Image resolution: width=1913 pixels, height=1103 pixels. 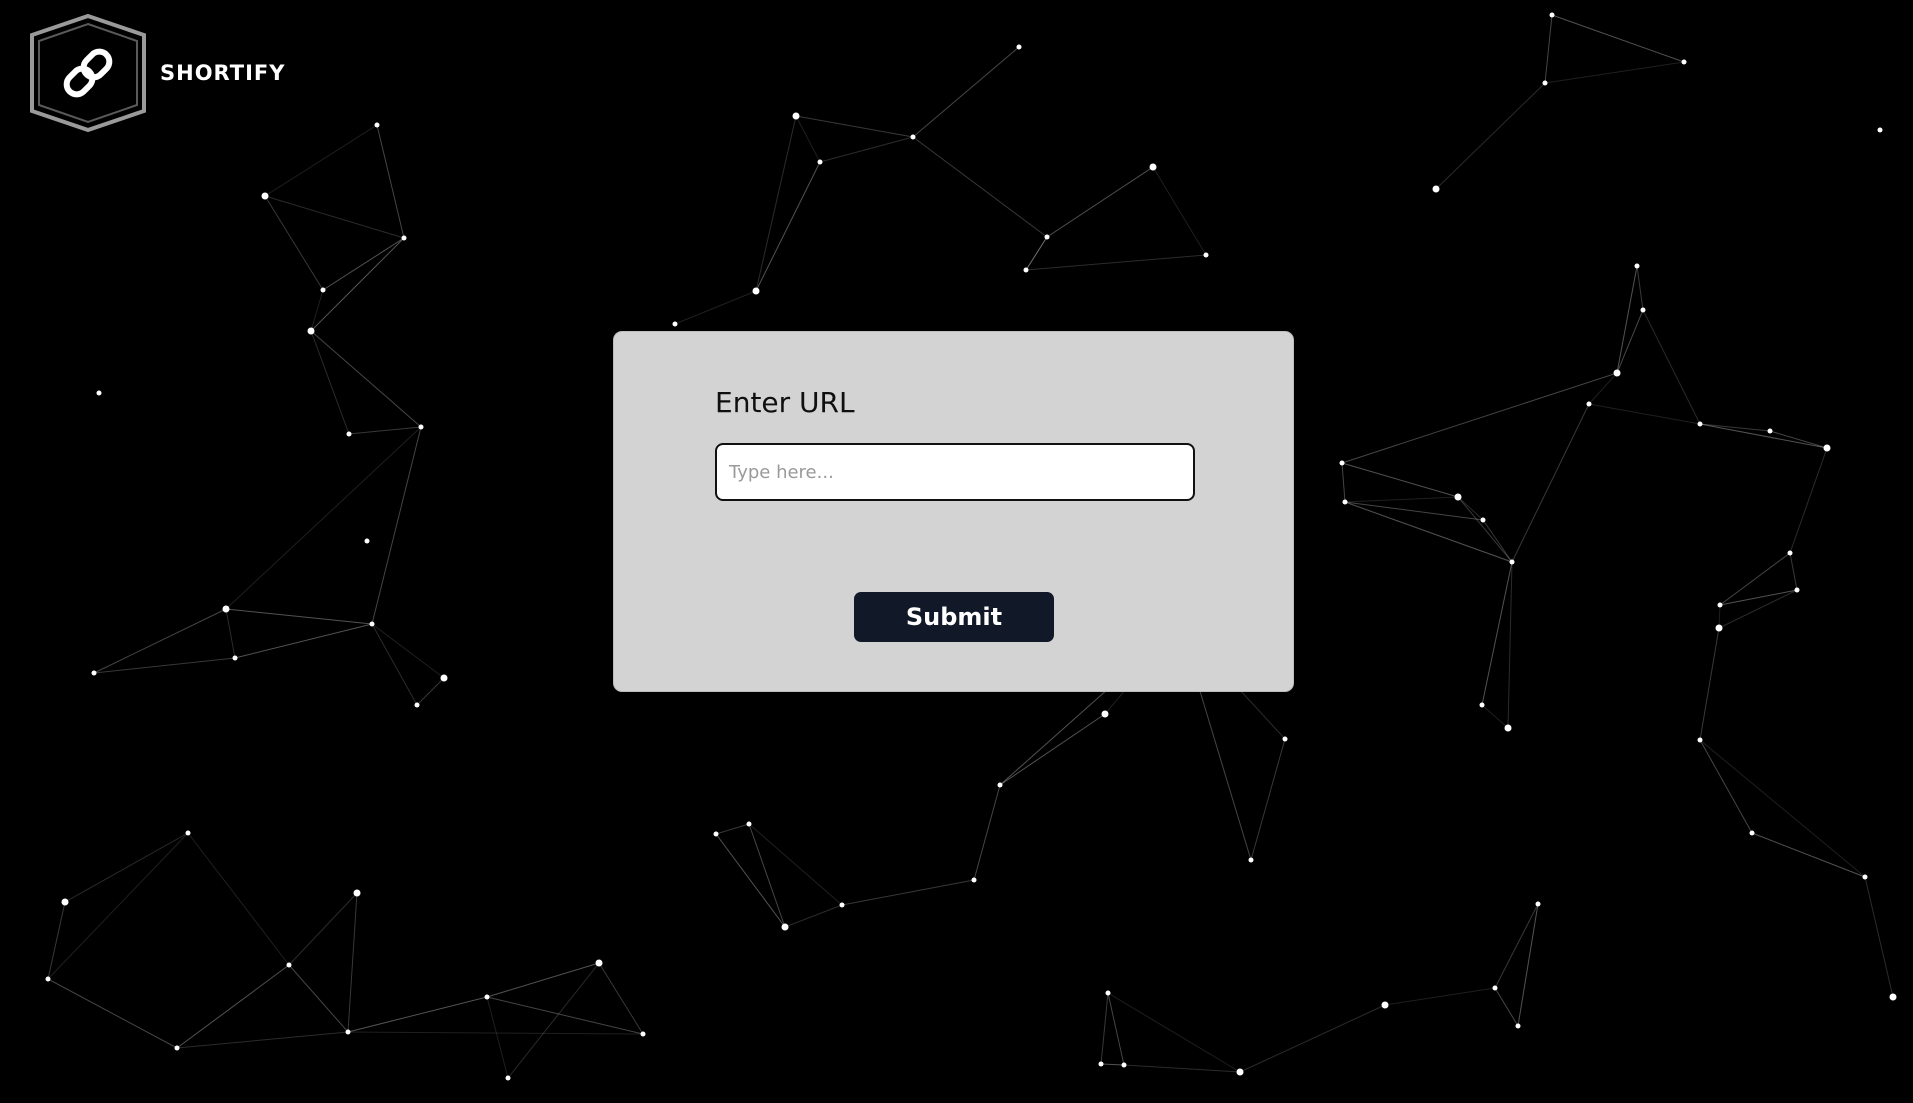 What do you see at coordinates (954, 617) in the screenshot?
I see `submit-button: Submit` at bounding box center [954, 617].